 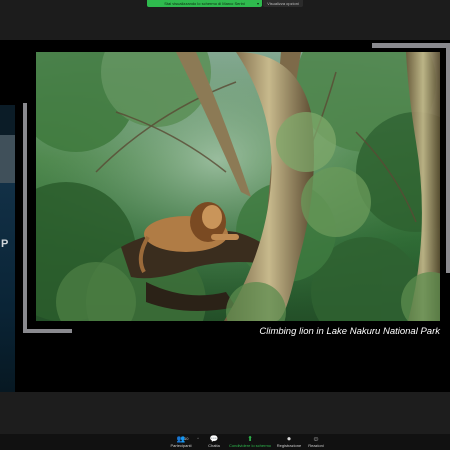 I want to click on side-panel: P, so click(x=7, y=248).